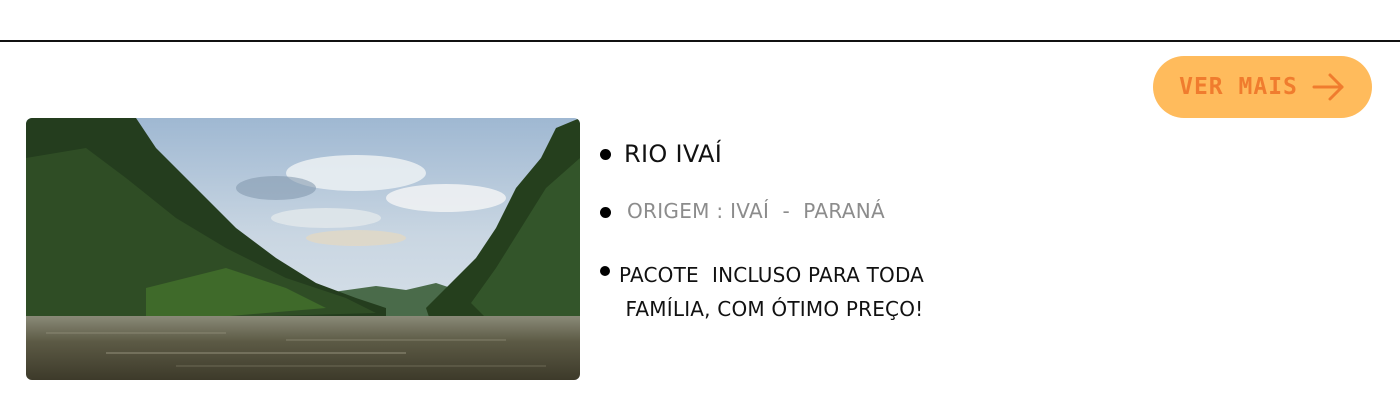 The image size is (1400, 400). What do you see at coordinates (772, 275) in the screenshot?
I see `description-text-line1: PACOTE INCLUSO PARA TODA` at bounding box center [772, 275].